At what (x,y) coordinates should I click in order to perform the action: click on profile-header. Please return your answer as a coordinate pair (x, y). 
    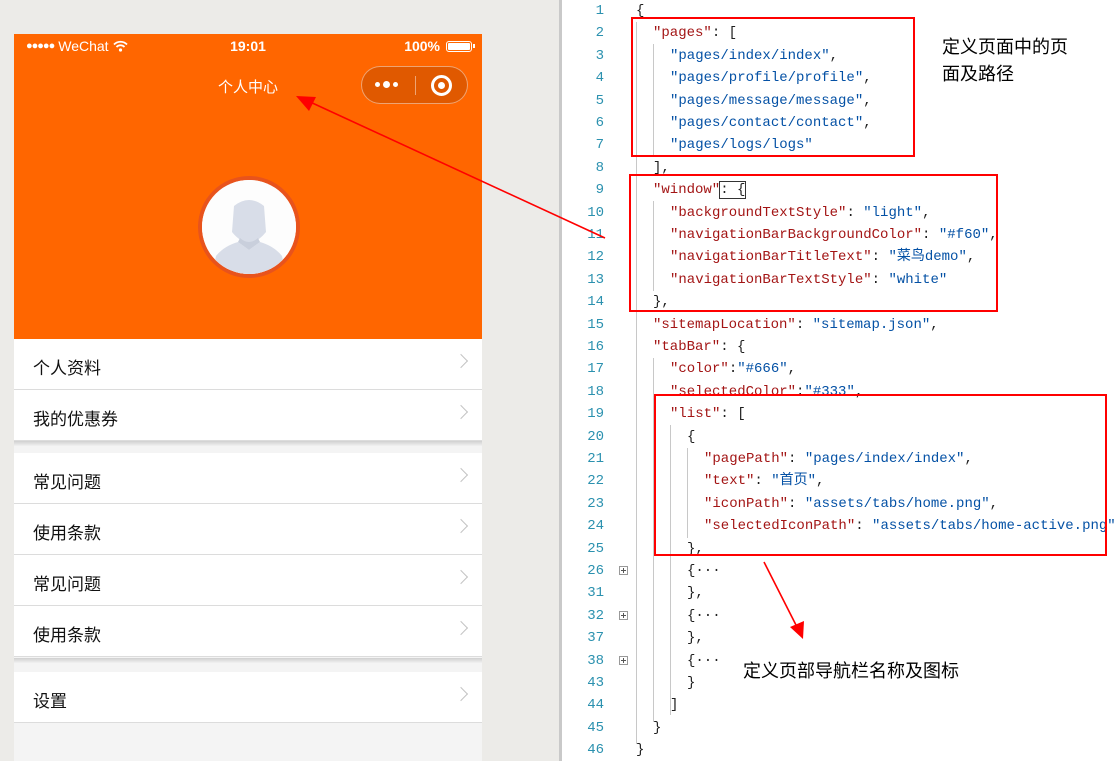
    Looking at the image, I should click on (248, 225).